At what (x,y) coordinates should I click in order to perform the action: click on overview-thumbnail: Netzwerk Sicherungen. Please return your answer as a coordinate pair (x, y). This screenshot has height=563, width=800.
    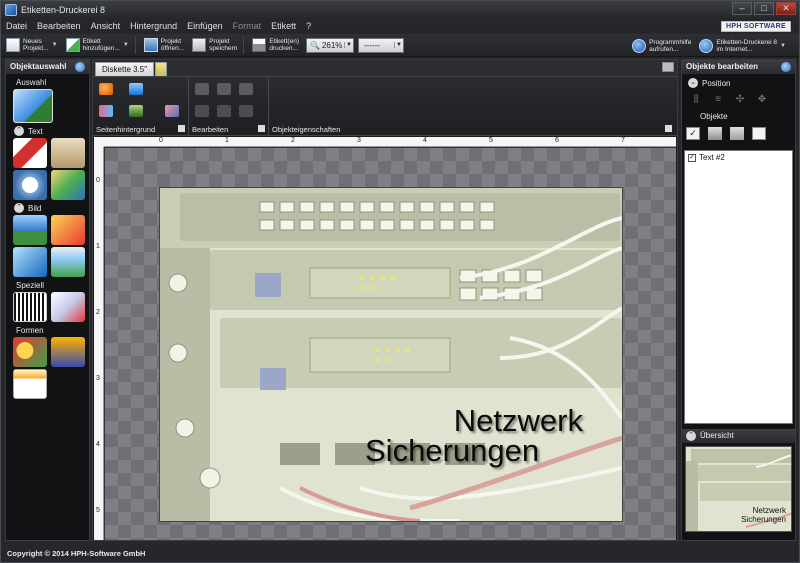
    Looking at the image, I should click on (738, 489).